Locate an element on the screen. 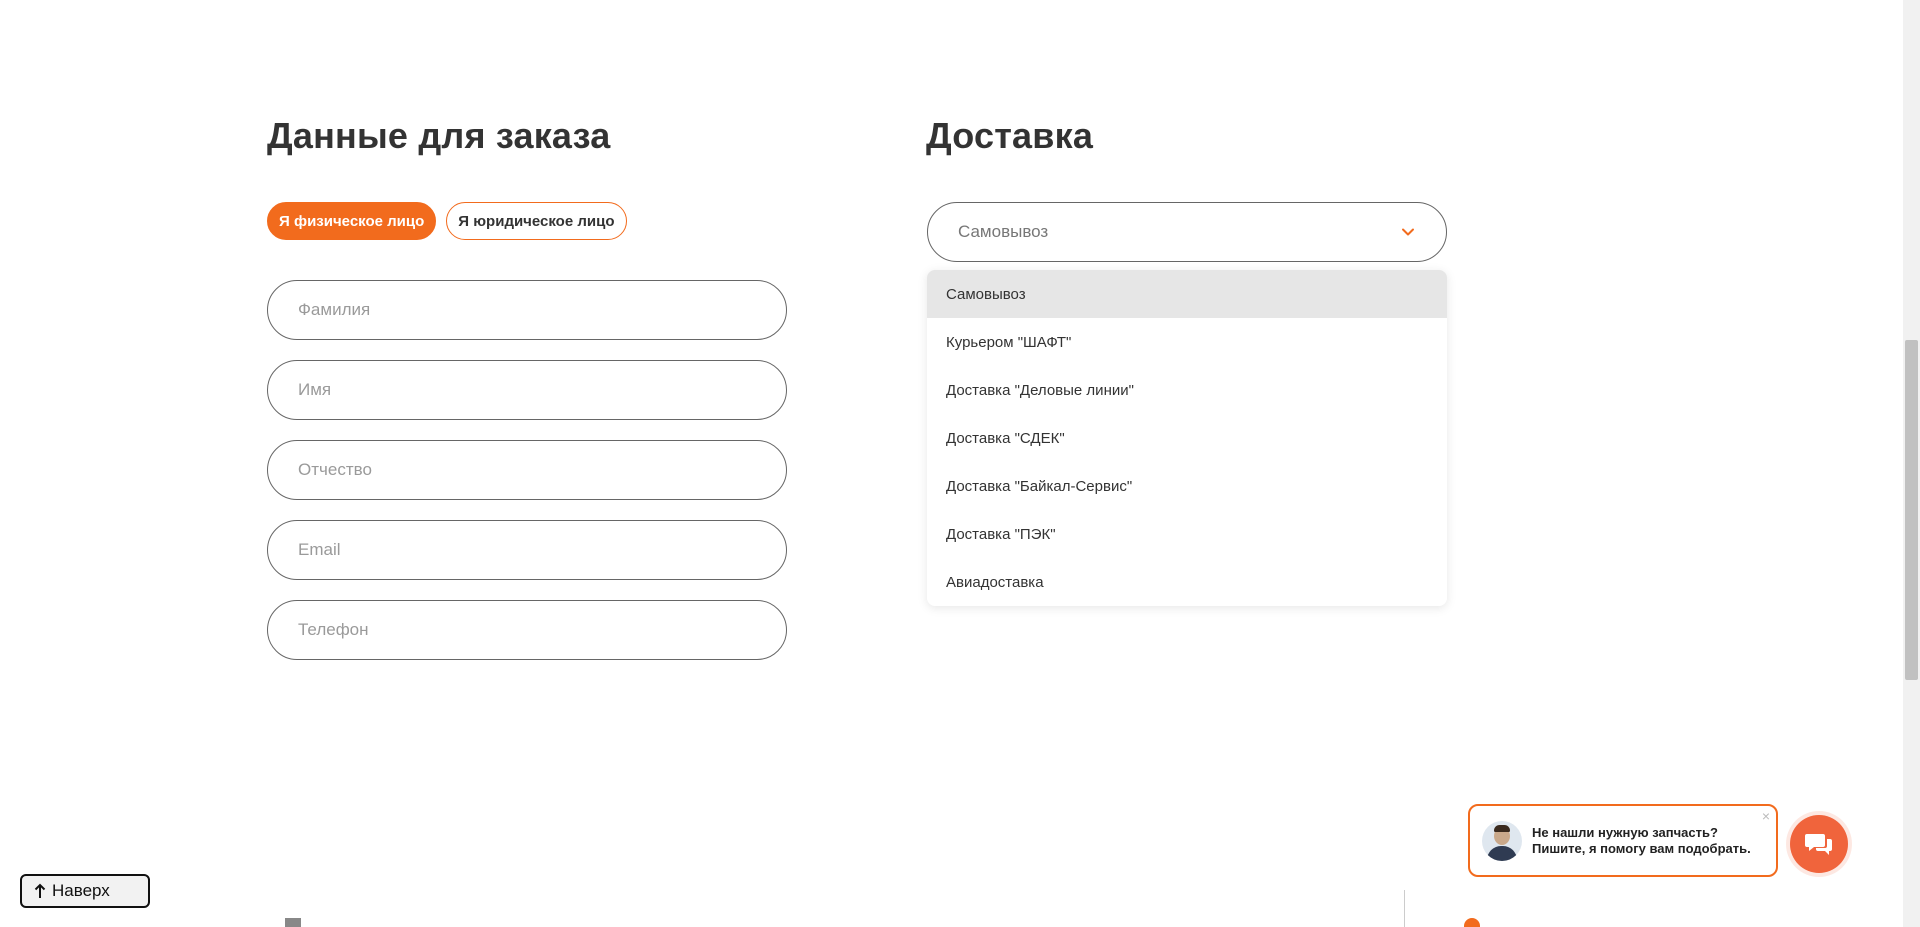 This screenshot has width=1920, height=927. arrow-up-icon is located at coordinates (40, 890).